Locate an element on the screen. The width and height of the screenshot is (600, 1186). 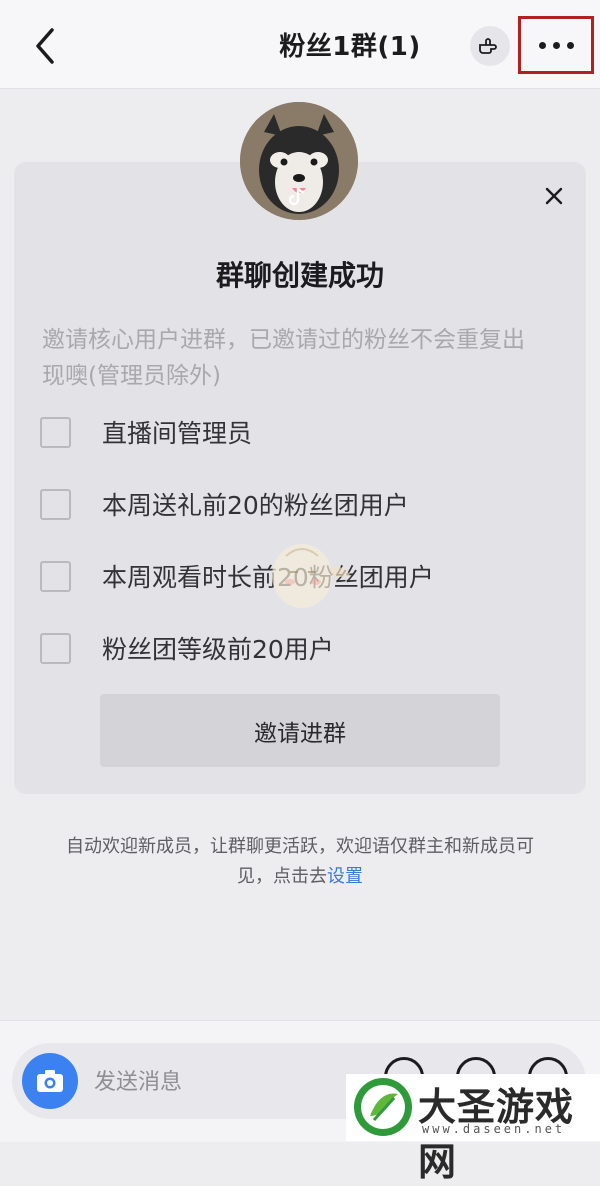
note-text: 自动欢迎新成员，让群聊更活跃，欢迎语仅群主和新成员可见，点击去 is located at coordinates (300, 861).